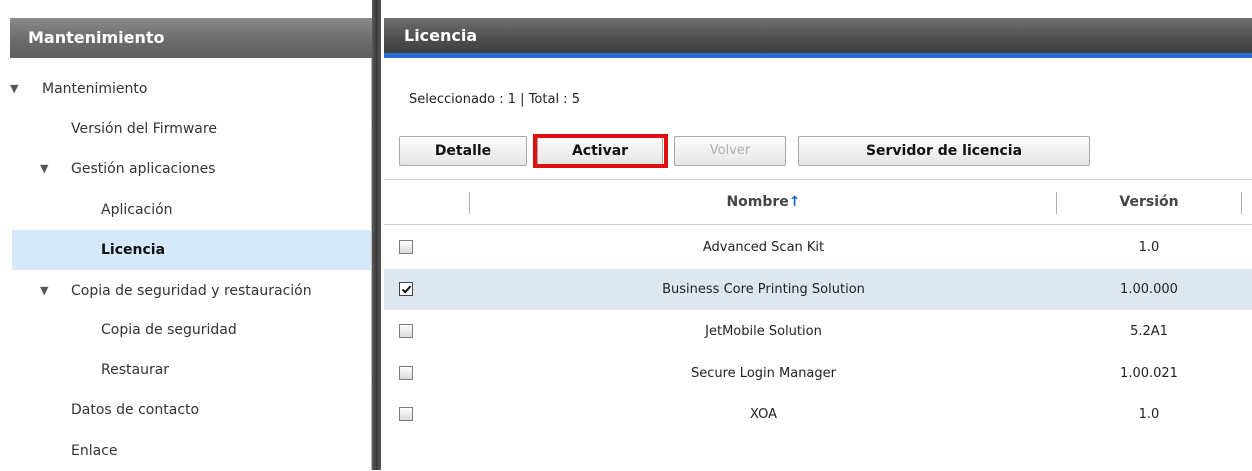 This screenshot has width=1252, height=471. What do you see at coordinates (794, 202) in the screenshot?
I see `sort-ascending-icon: ↑` at bounding box center [794, 202].